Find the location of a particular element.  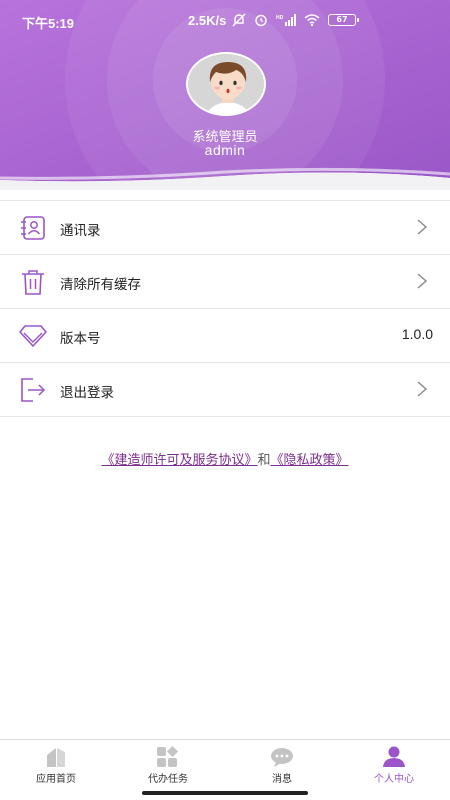

menu-label-logout: 退出登录 is located at coordinates (87, 393).